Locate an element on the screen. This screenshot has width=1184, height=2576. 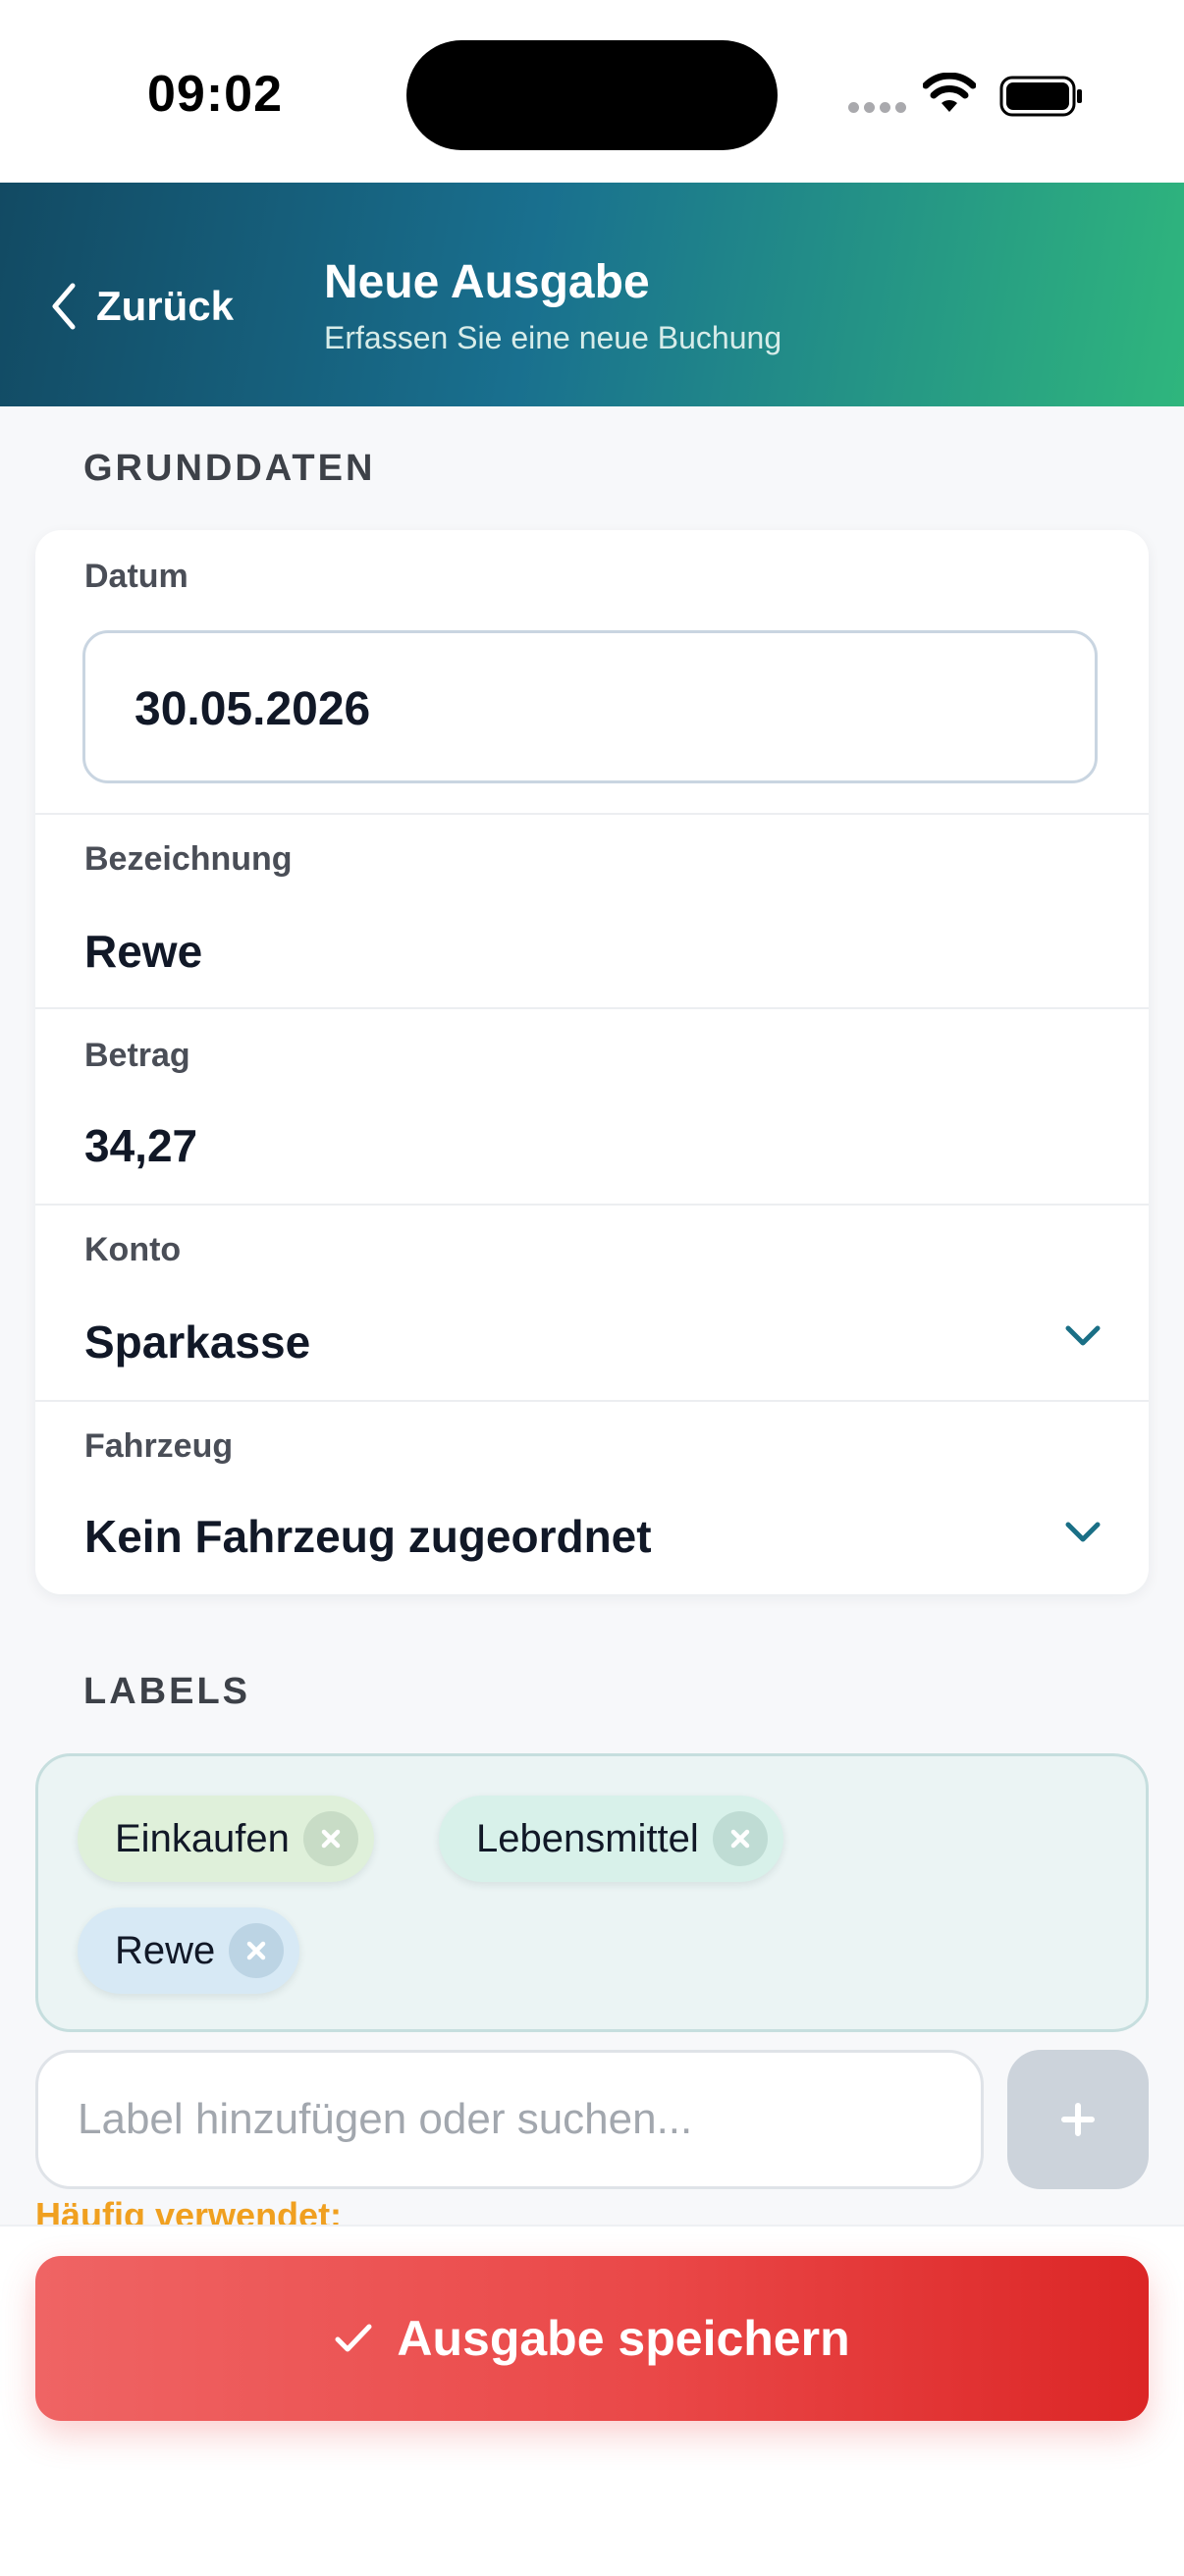
save-button: Ausgabe speichern is located at coordinates (592, 2338).